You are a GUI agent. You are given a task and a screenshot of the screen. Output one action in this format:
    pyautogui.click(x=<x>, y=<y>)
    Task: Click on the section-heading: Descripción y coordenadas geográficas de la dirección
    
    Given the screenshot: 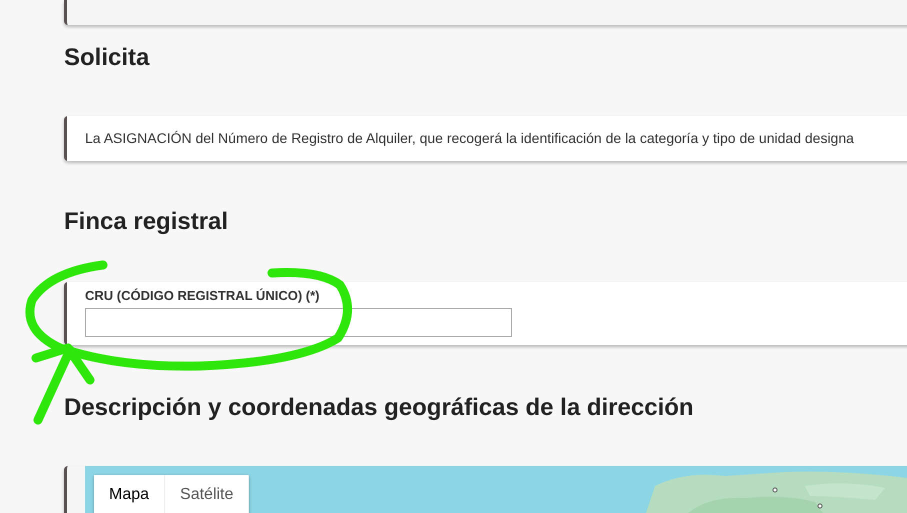 What is the action you would take?
    pyautogui.click(x=379, y=408)
    